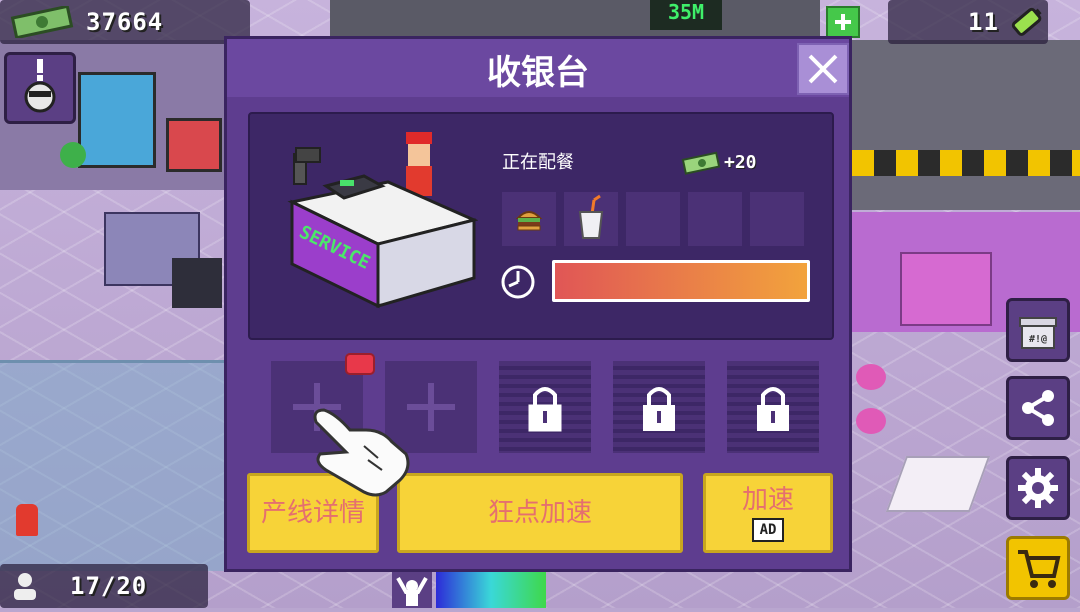  Describe the element at coordinates (1026, 21) in the screenshot. I see `battery-icon` at that location.